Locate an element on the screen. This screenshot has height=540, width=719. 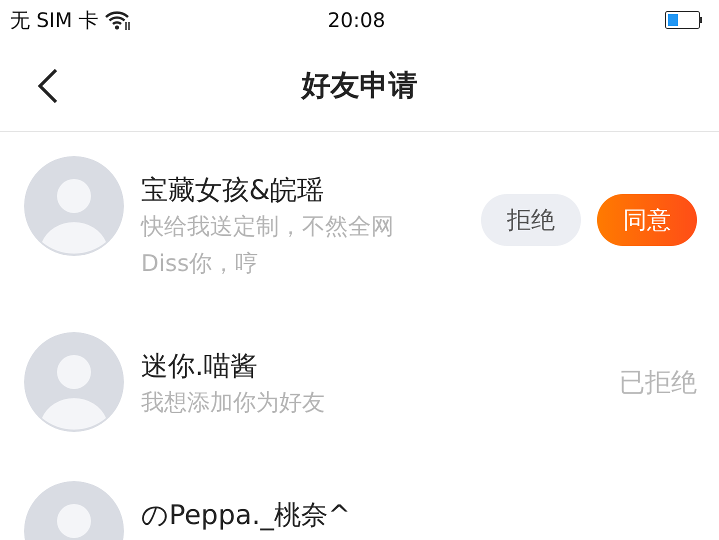
wifi-icon is located at coordinates (117, 20).